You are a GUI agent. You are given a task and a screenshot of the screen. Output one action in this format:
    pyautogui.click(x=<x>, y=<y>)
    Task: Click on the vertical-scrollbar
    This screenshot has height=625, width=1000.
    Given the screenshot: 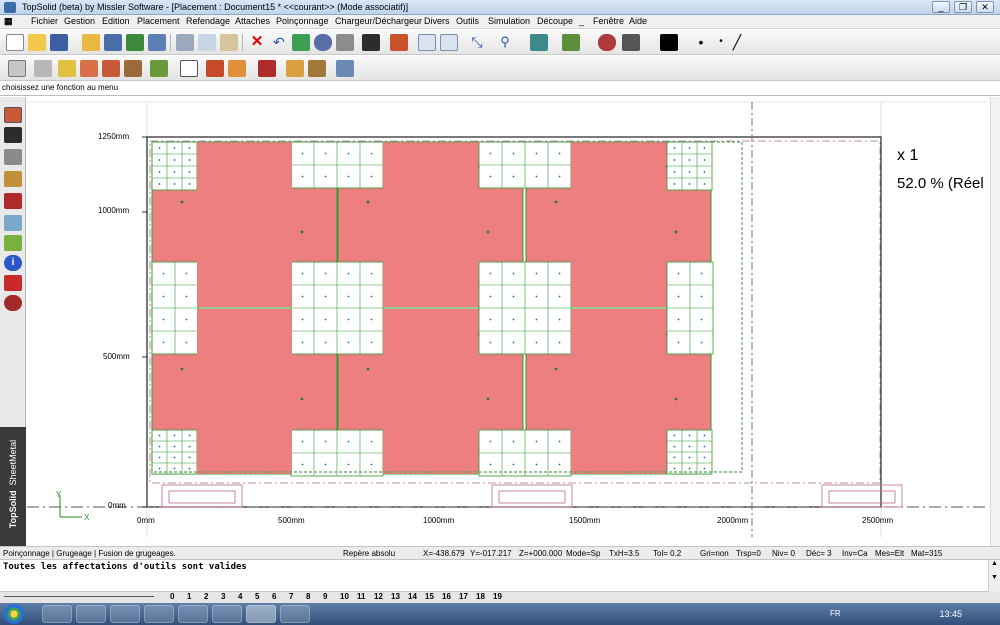 What is the action you would take?
    pyautogui.click(x=995, y=321)
    